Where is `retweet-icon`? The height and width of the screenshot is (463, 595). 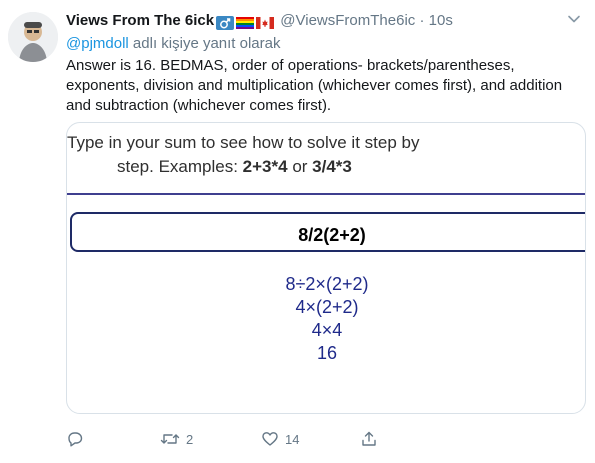
retweet-icon is located at coordinates (170, 439).